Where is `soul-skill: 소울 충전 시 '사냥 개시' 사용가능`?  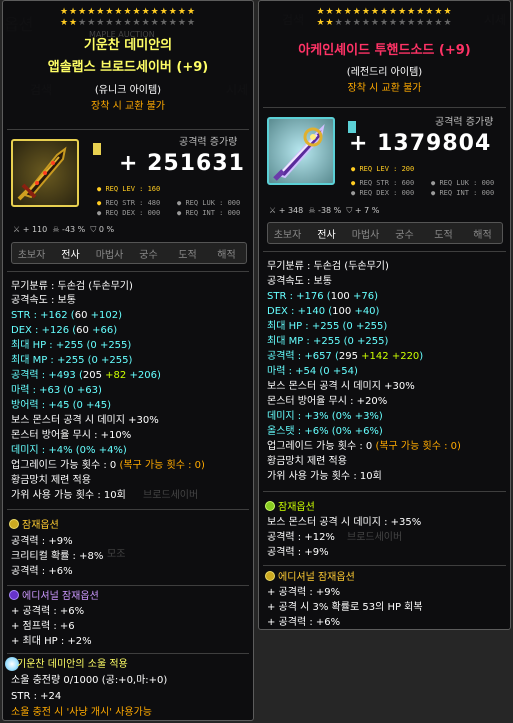
soul-skill: 소울 충전 시 '사냥 개시' 사용가능 is located at coordinates (81, 712).